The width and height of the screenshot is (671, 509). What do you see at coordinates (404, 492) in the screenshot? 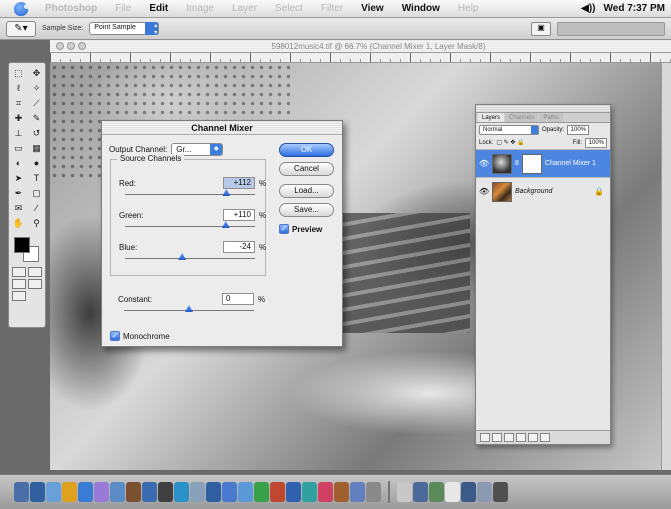
I see `document-icon` at bounding box center [404, 492].